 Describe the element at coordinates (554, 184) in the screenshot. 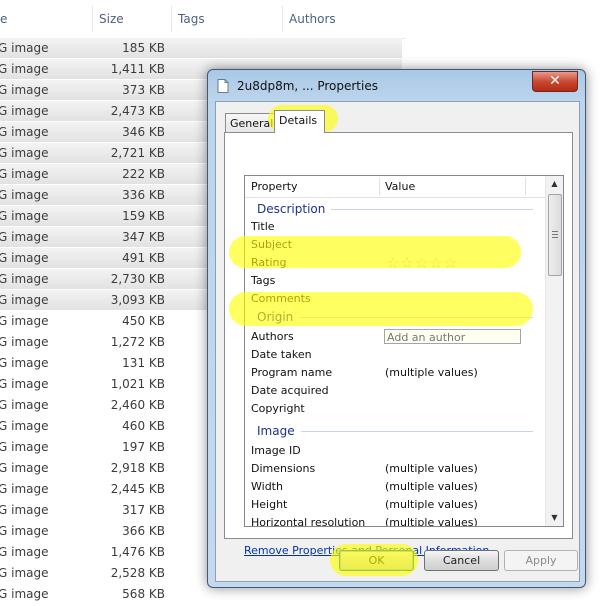

I see `scroll-up-arrow-icon: ▲` at that location.